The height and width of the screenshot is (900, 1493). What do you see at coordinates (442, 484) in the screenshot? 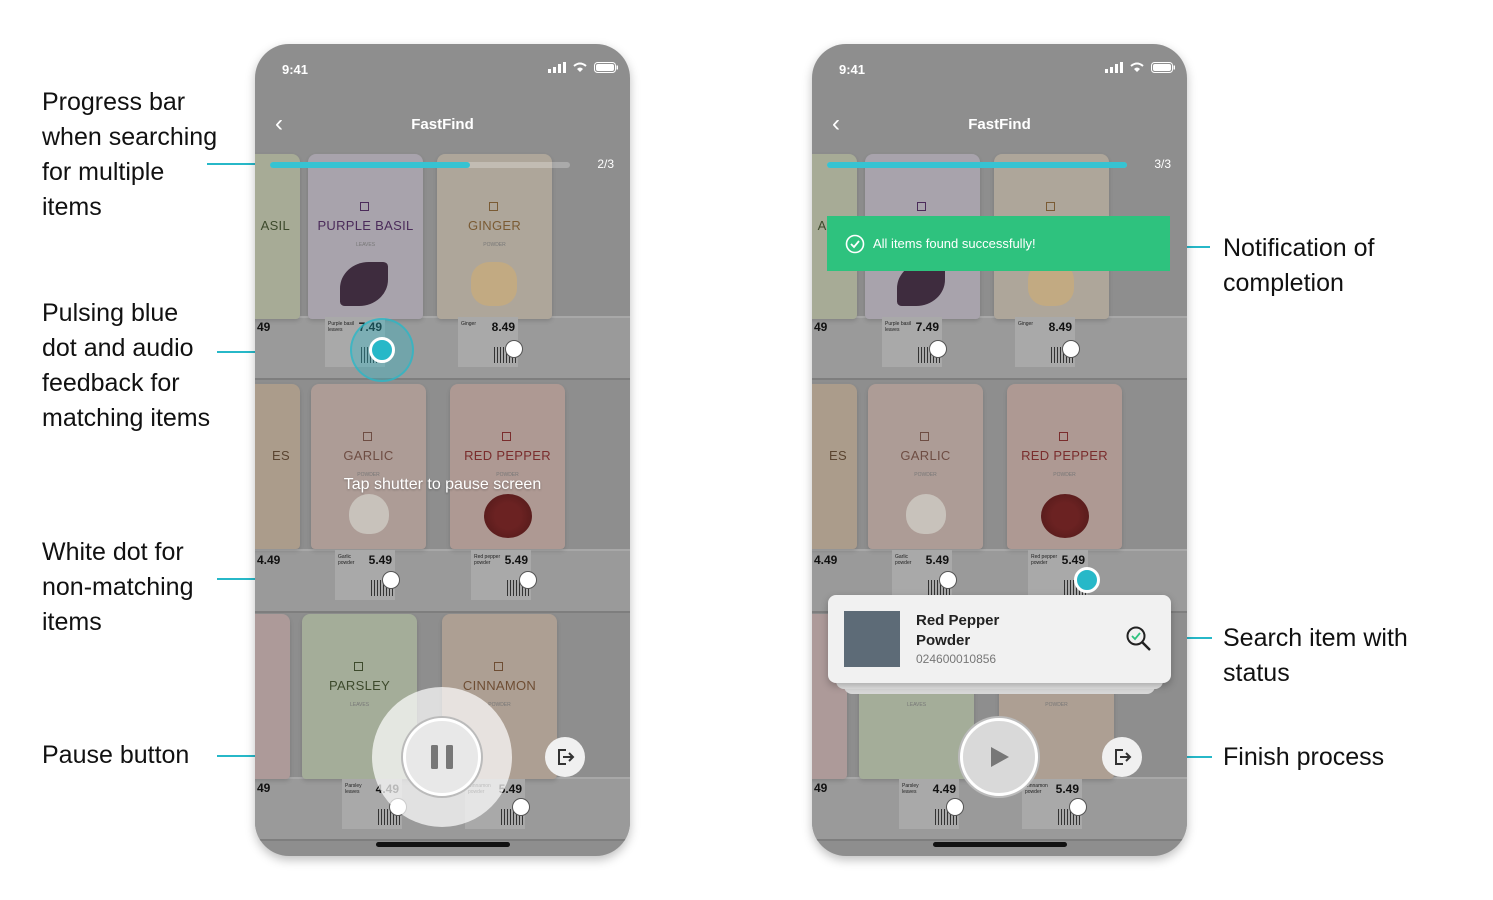
I see `pause-hint: Tap shutter to pause screen` at bounding box center [442, 484].